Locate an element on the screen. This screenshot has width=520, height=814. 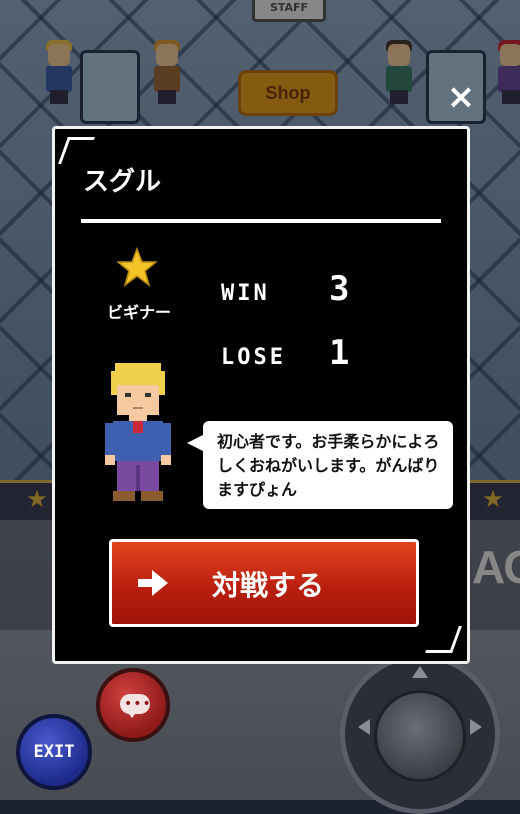
star-icon is located at coordinates (137, 267).